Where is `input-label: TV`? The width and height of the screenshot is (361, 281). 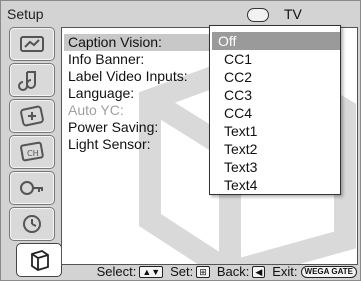
input-label: TV is located at coordinates (293, 14).